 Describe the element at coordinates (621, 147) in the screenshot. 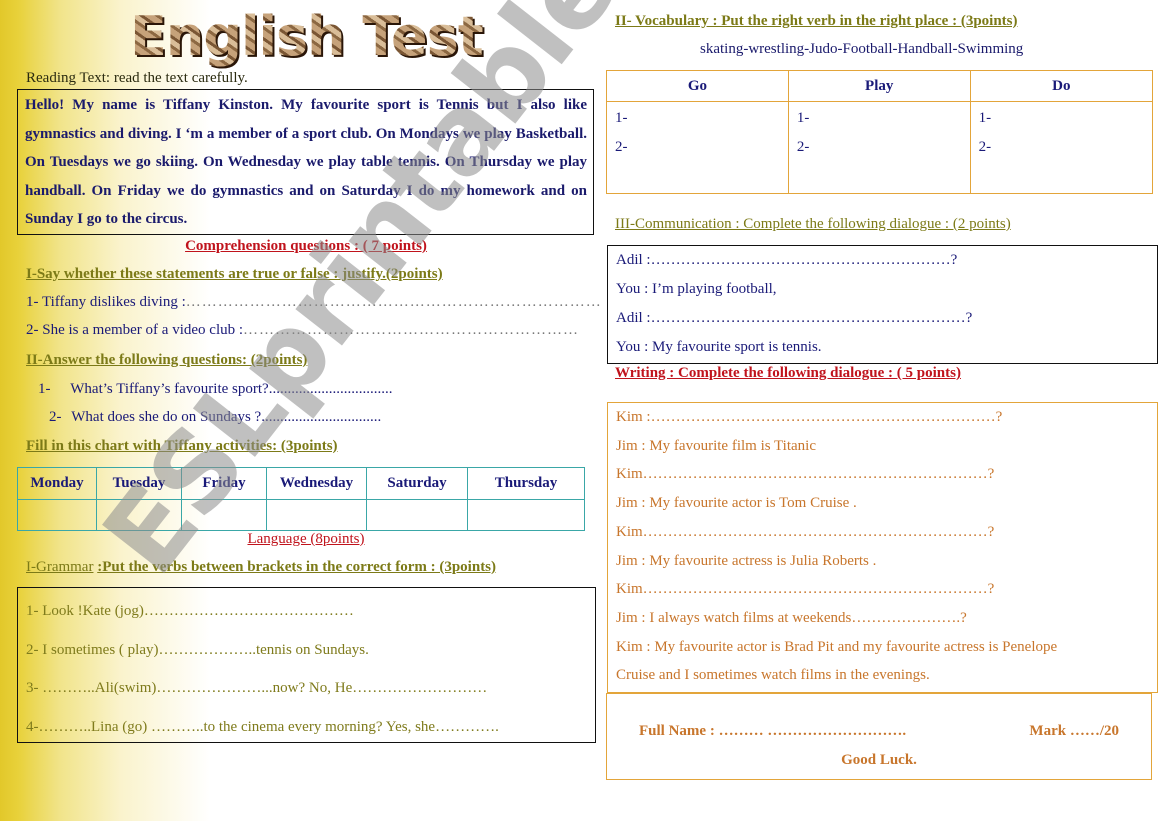

I see `go-slot-2: 2-` at that location.